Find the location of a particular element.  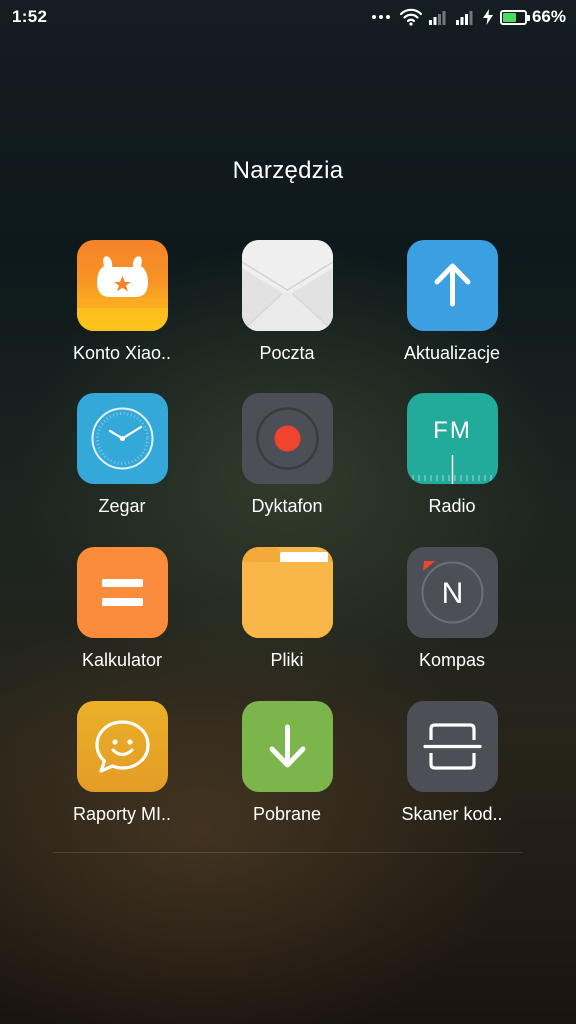

app-aktualizacje: Aktualizacje is located at coordinates (452, 302).